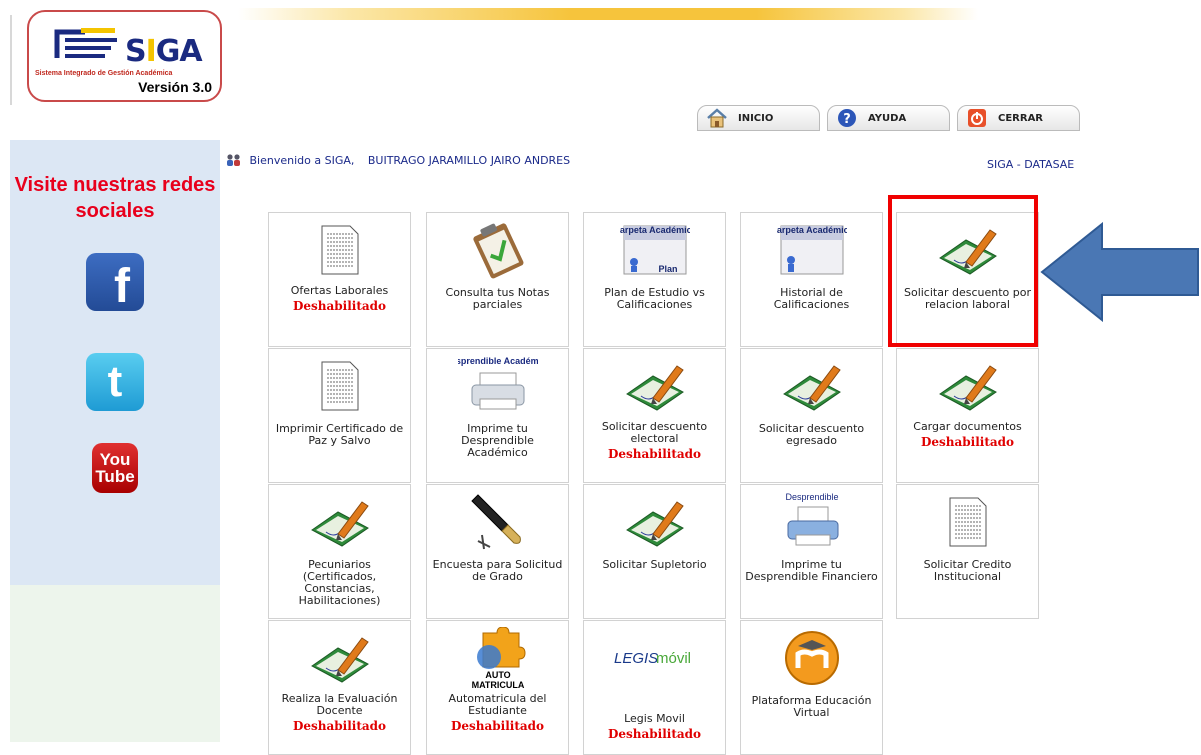 This screenshot has width=1201, height=755. What do you see at coordinates (963, 271) in the screenshot?
I see `highlight-box` at bounding box center [963, 271].